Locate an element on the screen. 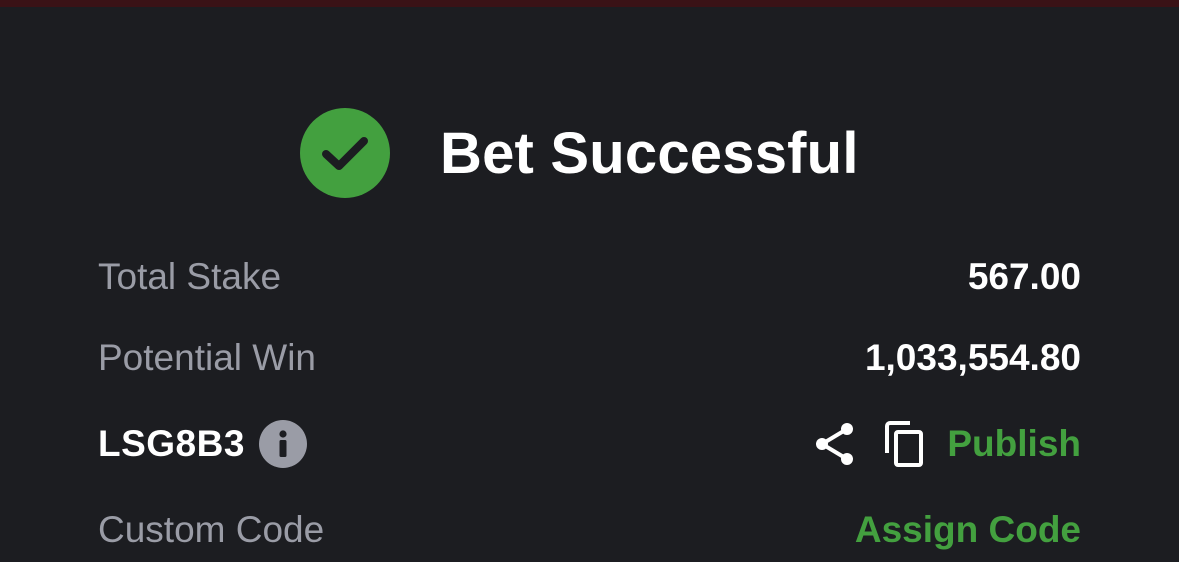 Image resolution: width=1179 pixels, height=562 pixels. info-icon is located at coordinates (282, 444).